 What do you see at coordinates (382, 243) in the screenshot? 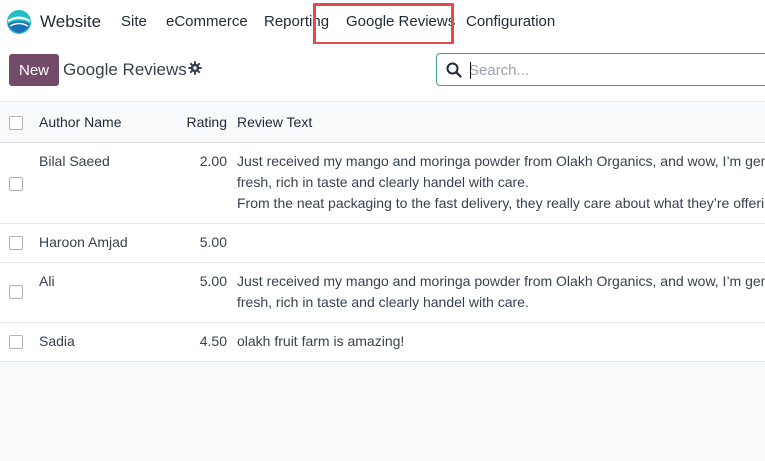
I see `table-row: Haroon Amjad 5.00` at bounding box center [382, 243].